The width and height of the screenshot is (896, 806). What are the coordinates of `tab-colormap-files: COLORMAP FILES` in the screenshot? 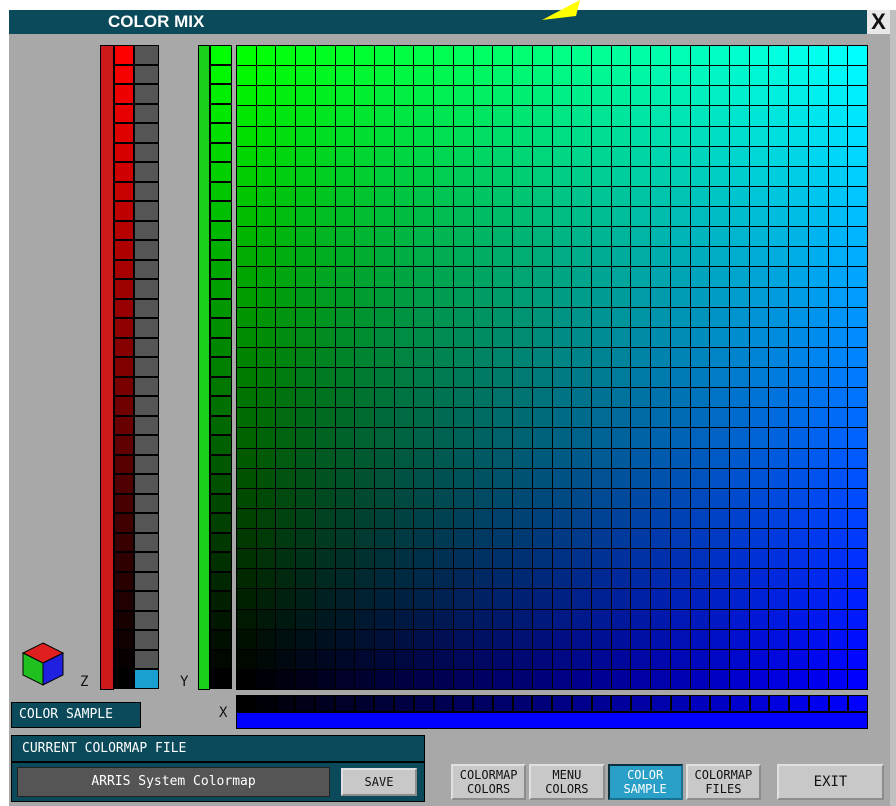 It's located at (723, 782).